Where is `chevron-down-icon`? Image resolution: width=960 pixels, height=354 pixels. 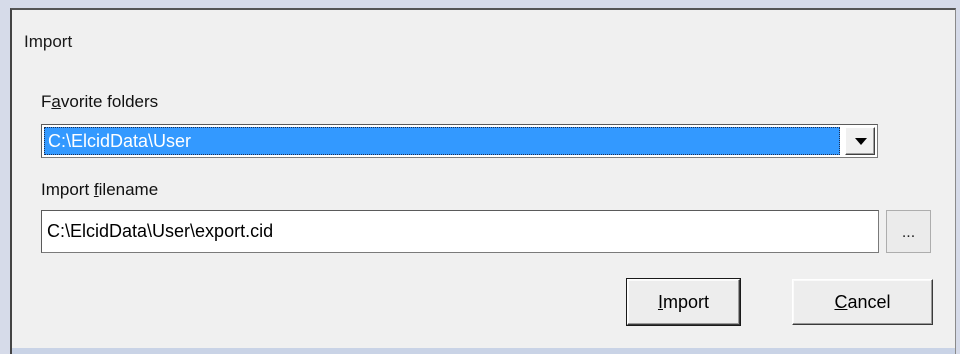 chevron-down-icon is located at coordinates (861, 141).